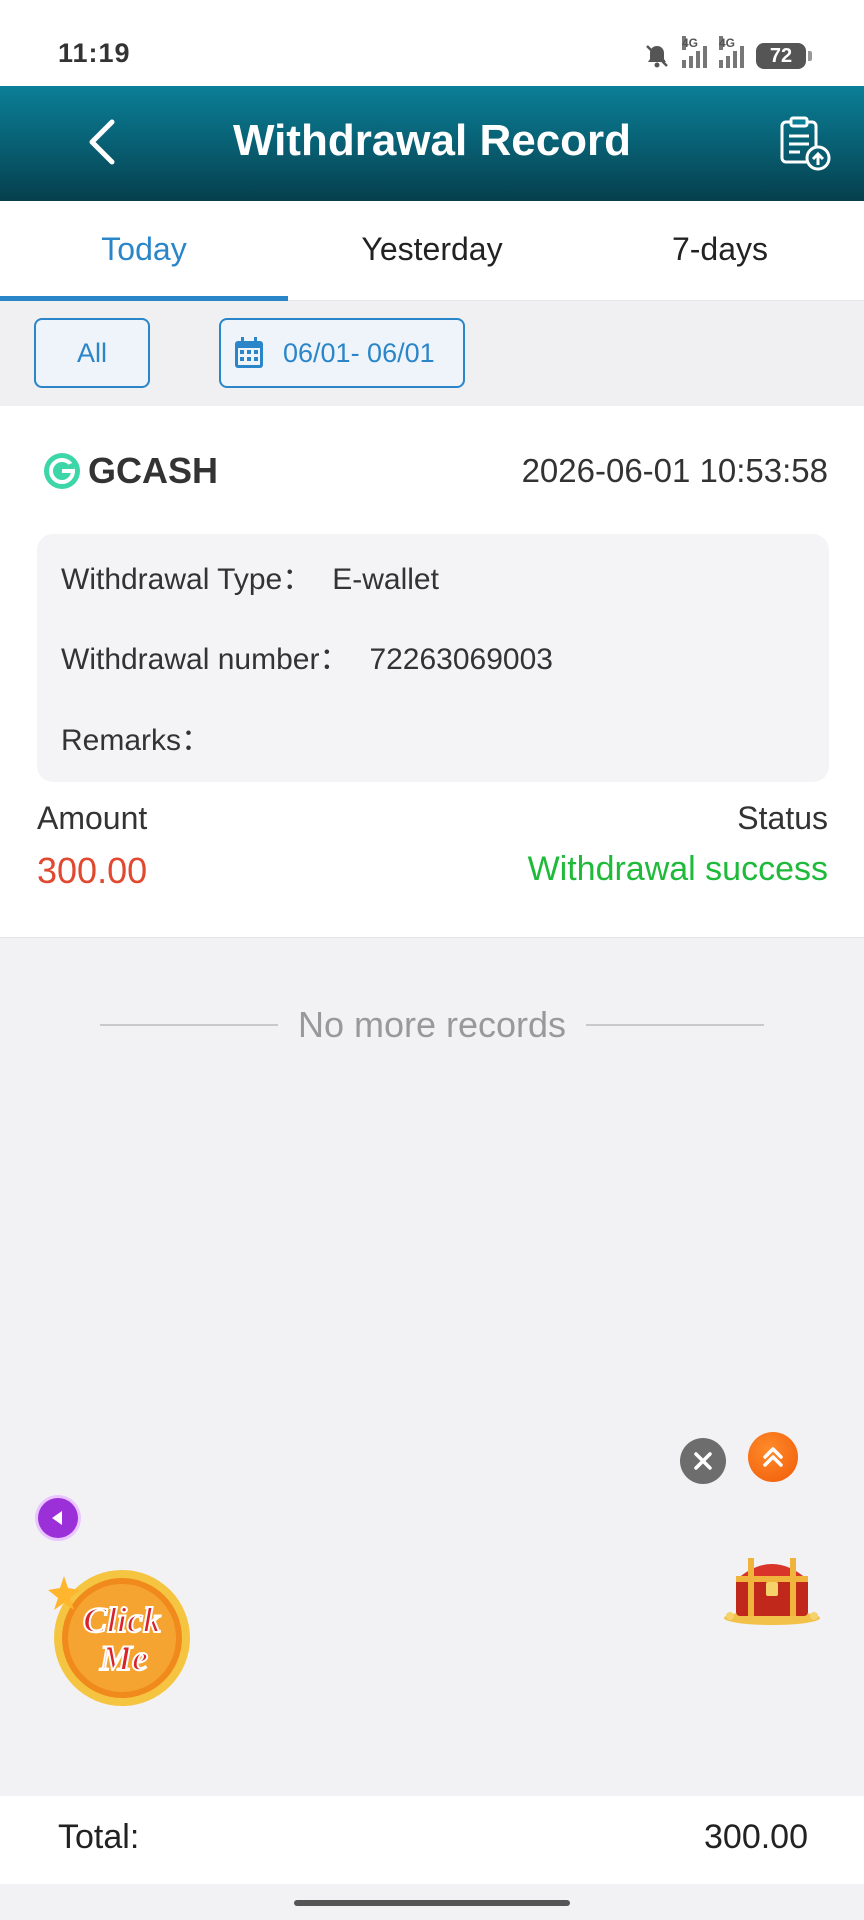 Image resolution: width=864 pixels, height=1920 pixels. What do you see at coordinates (727, 43) in the screenshot?
I see `network-2-label: 4G` at bounding box center [727, 43].